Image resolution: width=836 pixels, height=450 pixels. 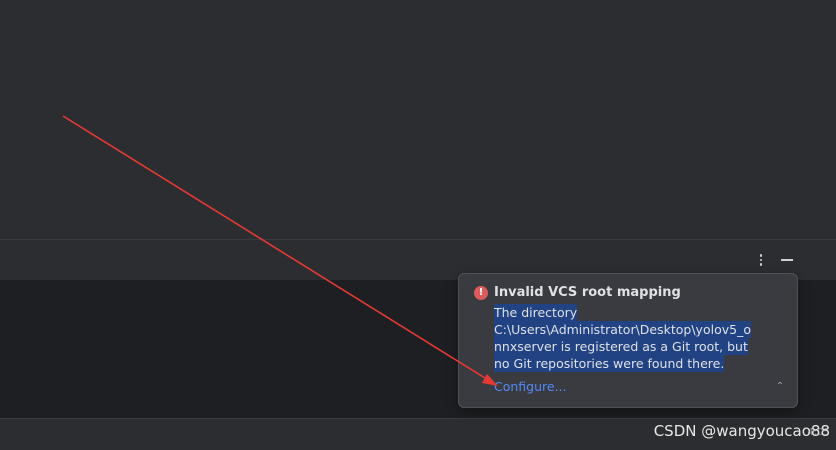 I want to click on message-line: no Git repositories were found there., so click(x=609, y=363).